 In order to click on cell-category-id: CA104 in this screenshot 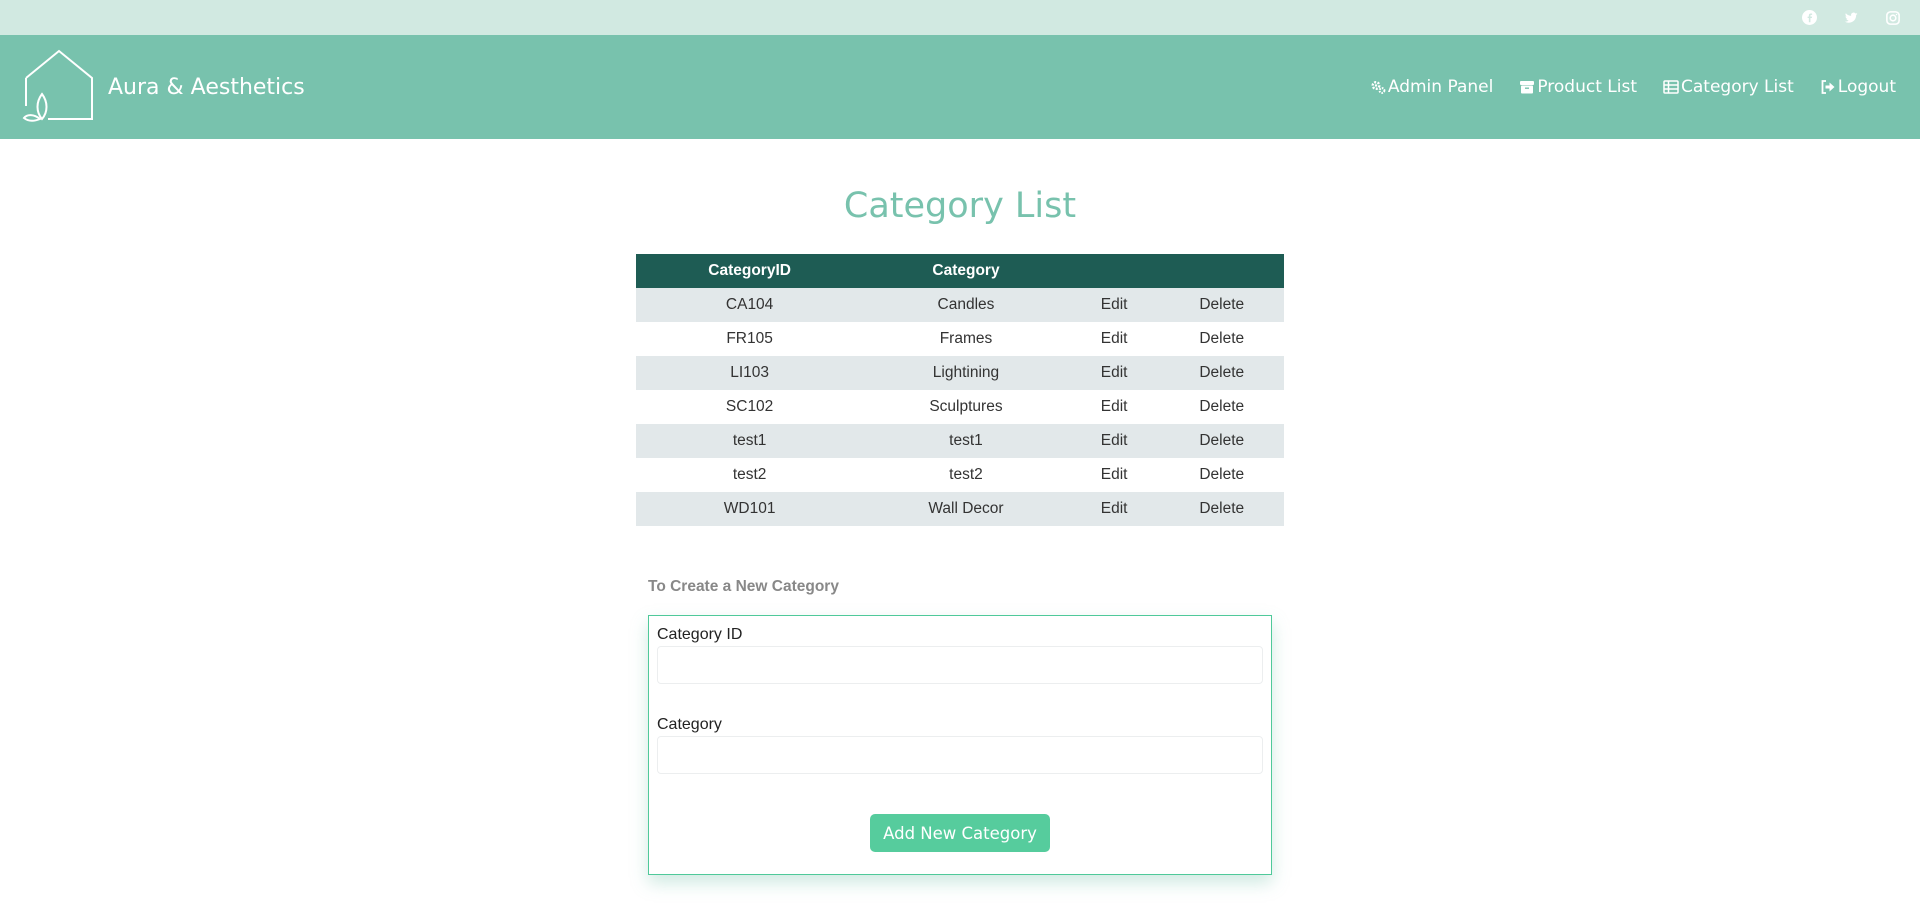, I will do `click(750, 305)`.